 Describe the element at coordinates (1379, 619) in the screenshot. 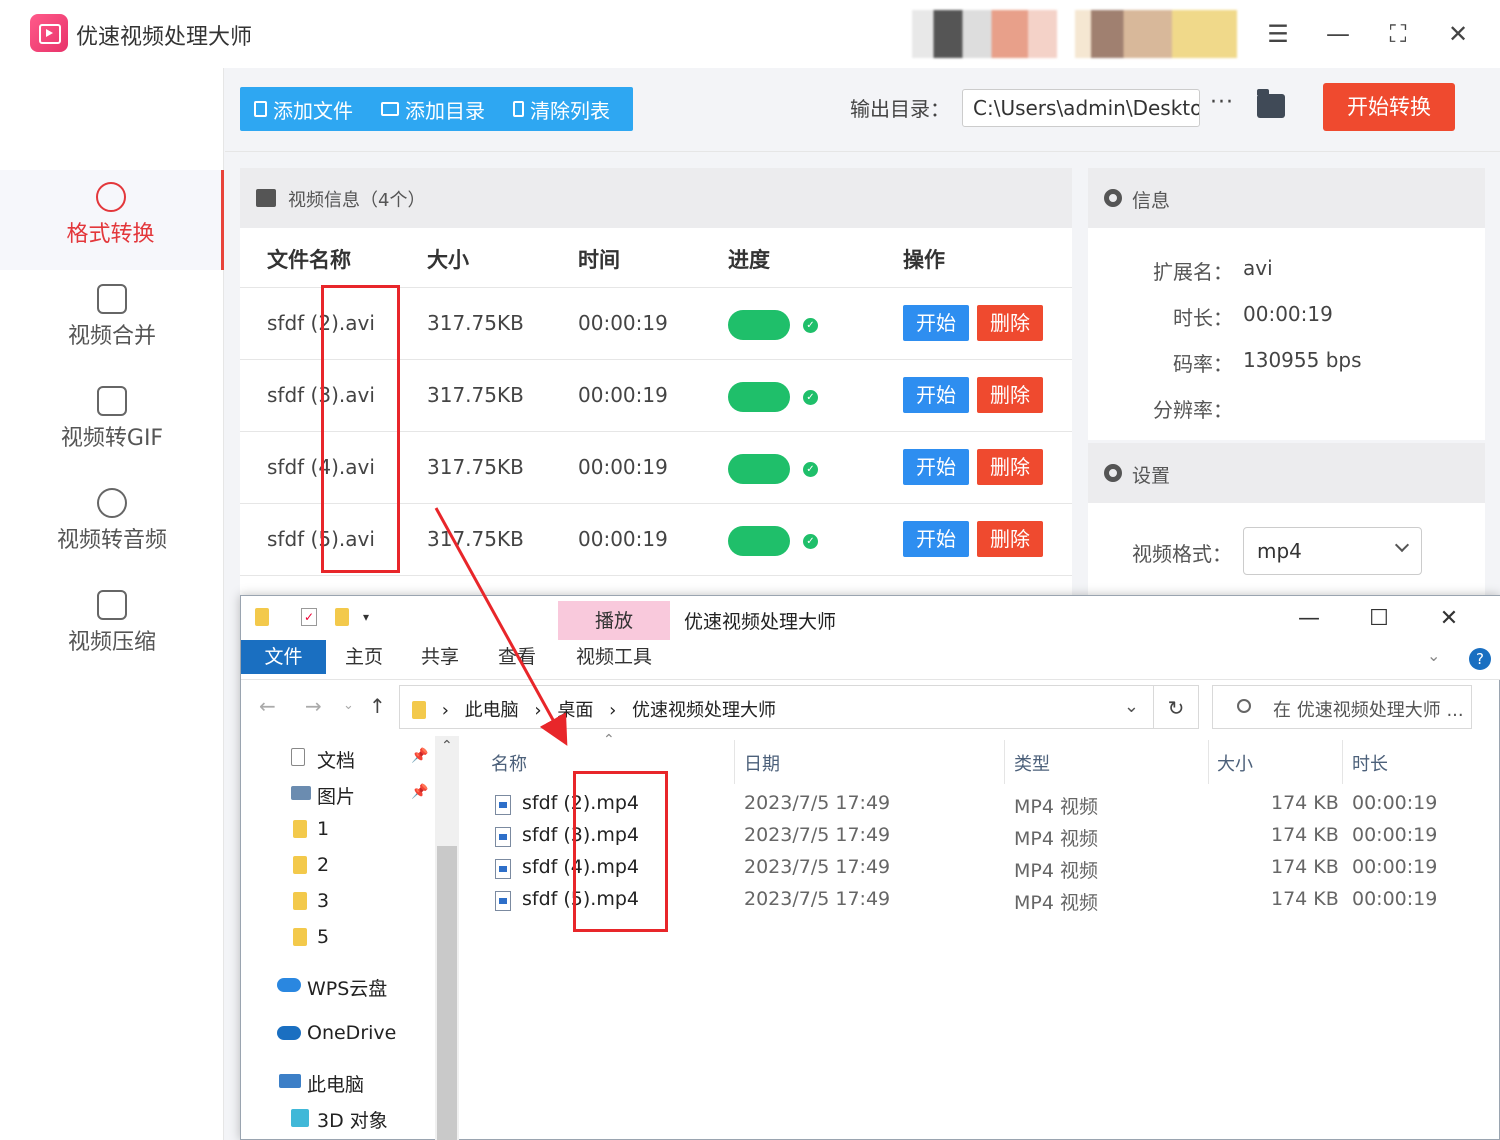

I see `maximize-icon: ☐` at that location.